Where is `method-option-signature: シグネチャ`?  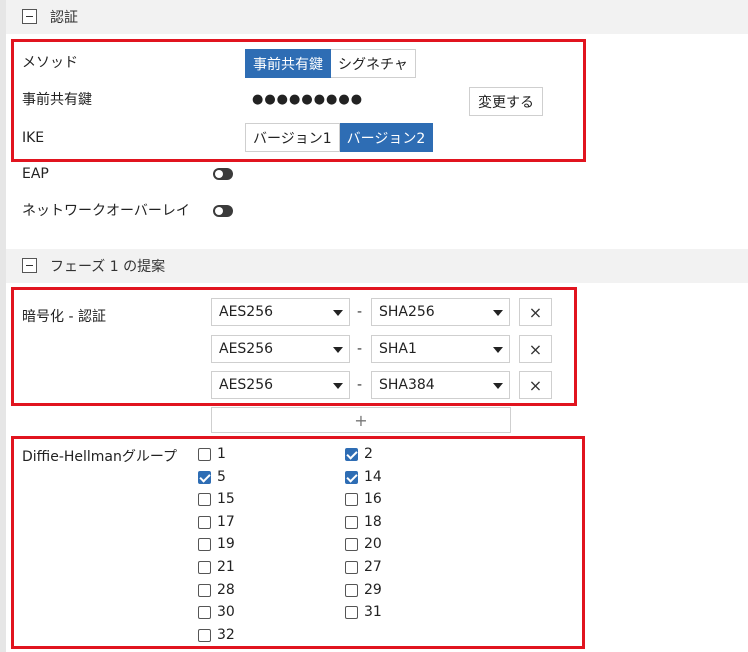 method-option-signature: シグネチャ is located at coordinates (373, 63).